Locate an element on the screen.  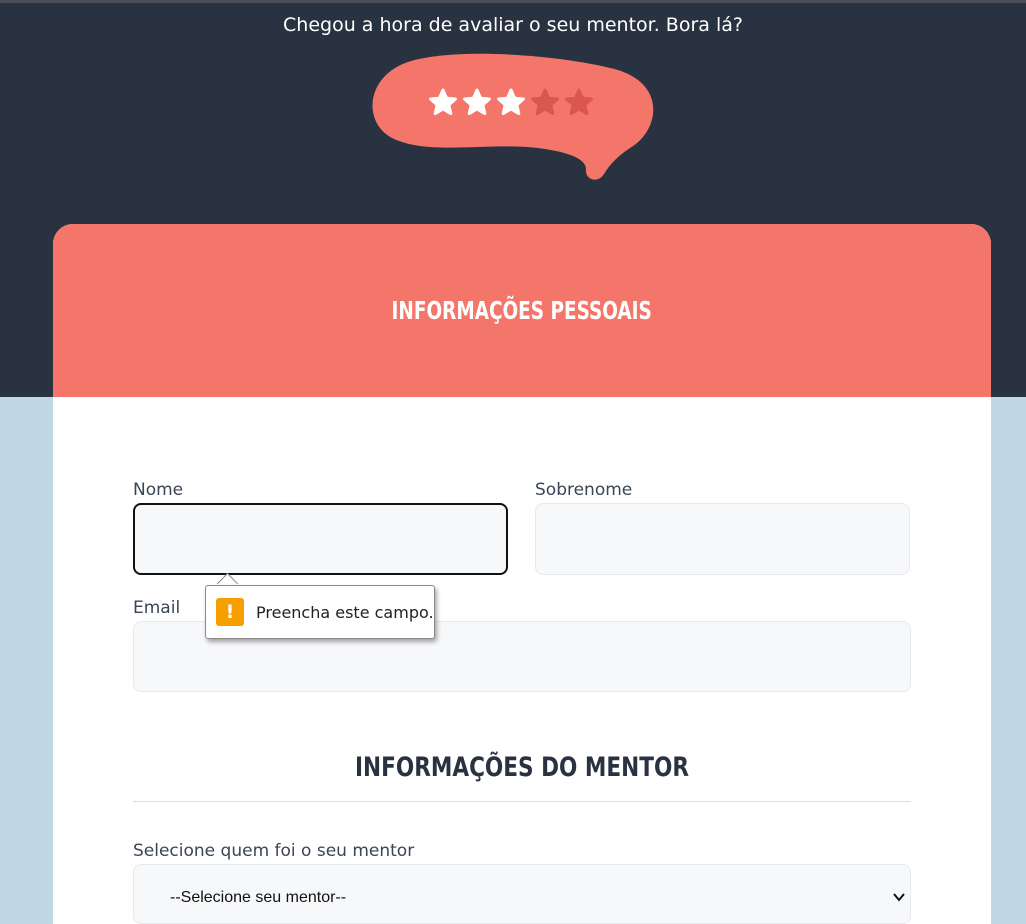
validation-tooltip: ! Preencha este campo. is located at coordinates (320, 612).